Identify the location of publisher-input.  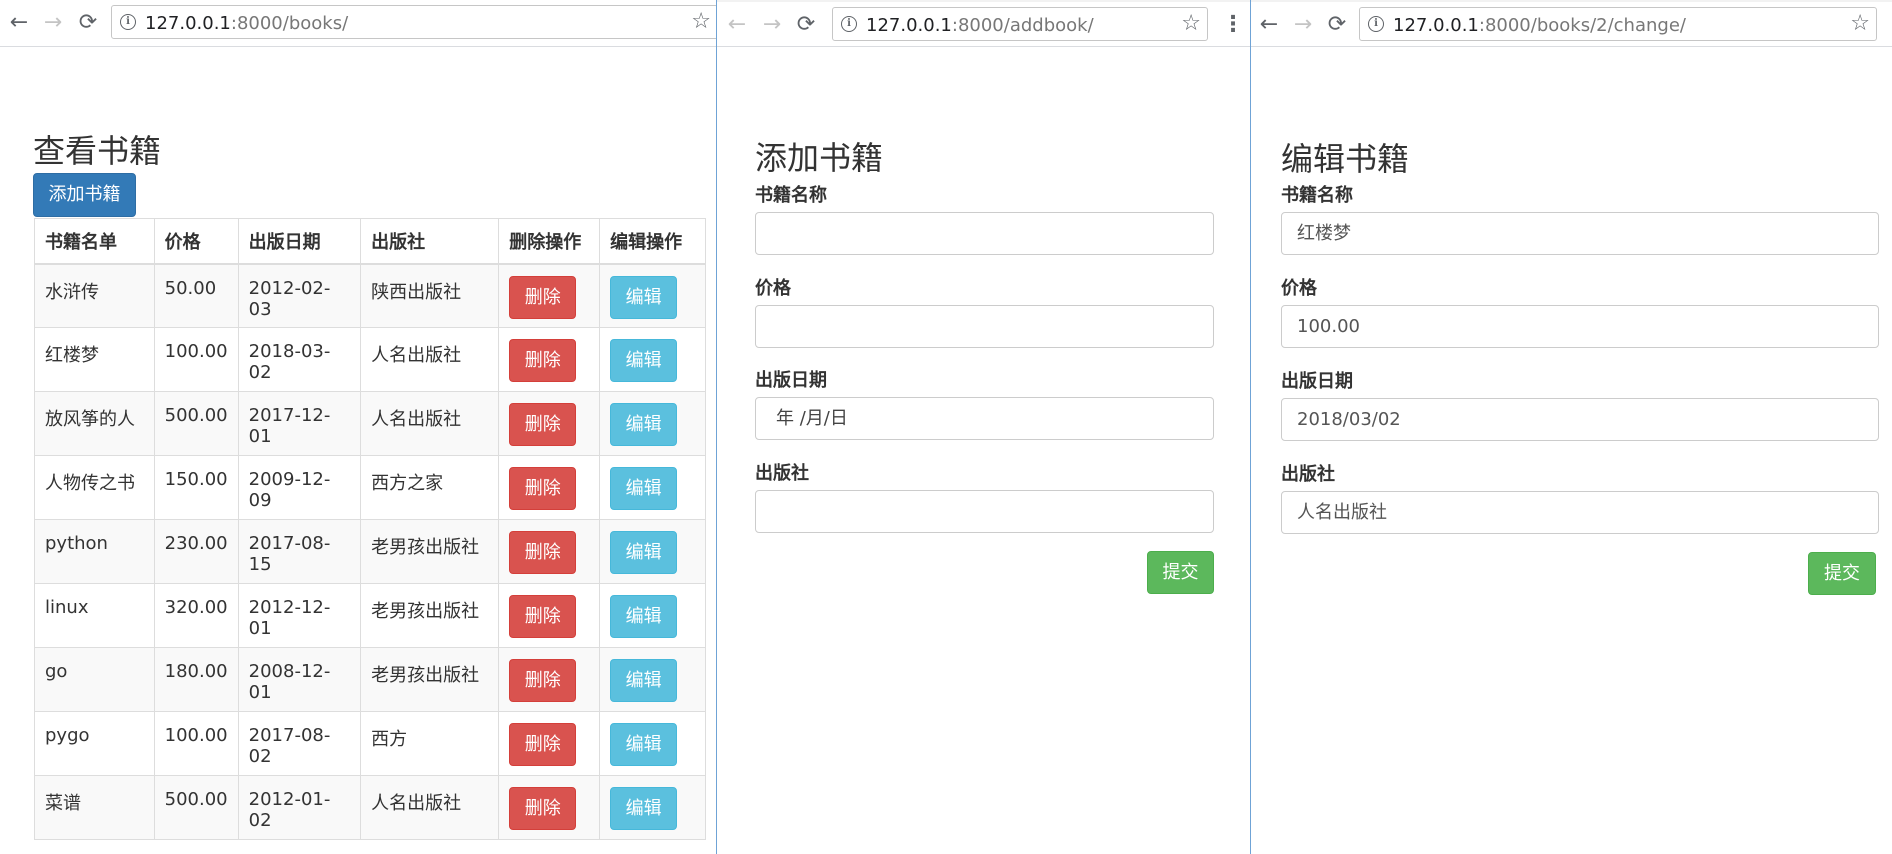
(984, 511).